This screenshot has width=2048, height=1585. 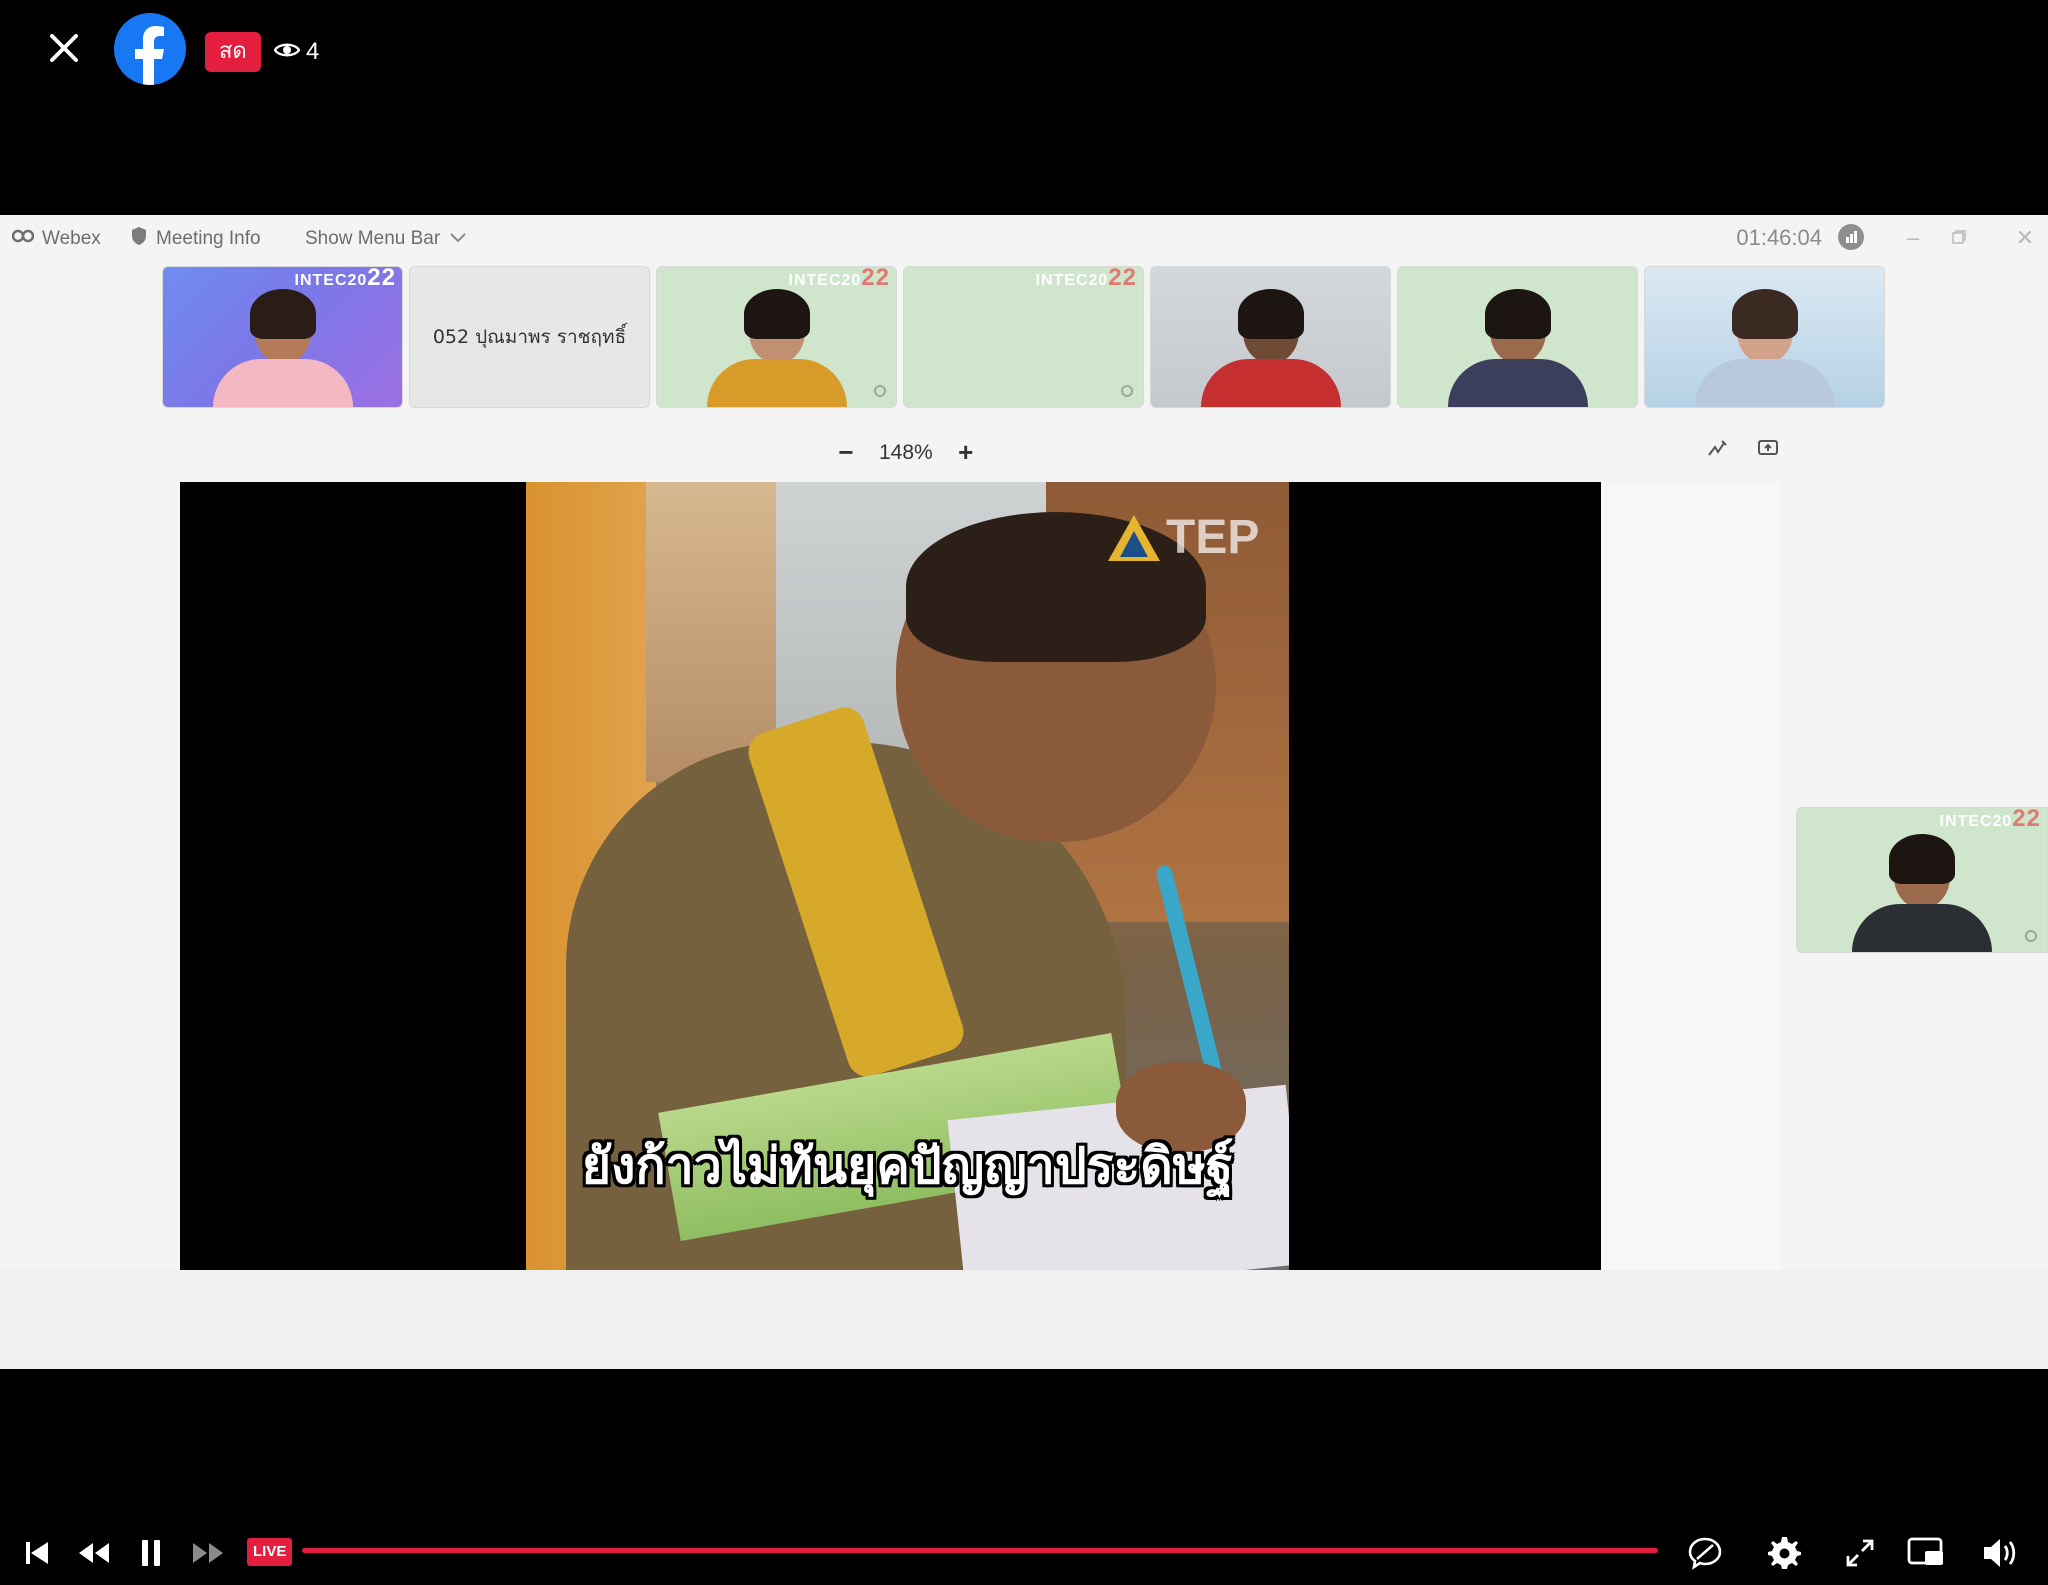 I want to click on video-subtitle: ยังก้าวไม่ทันยุคปัญญาประดิษฐ์, so click(x=907, y=1166).